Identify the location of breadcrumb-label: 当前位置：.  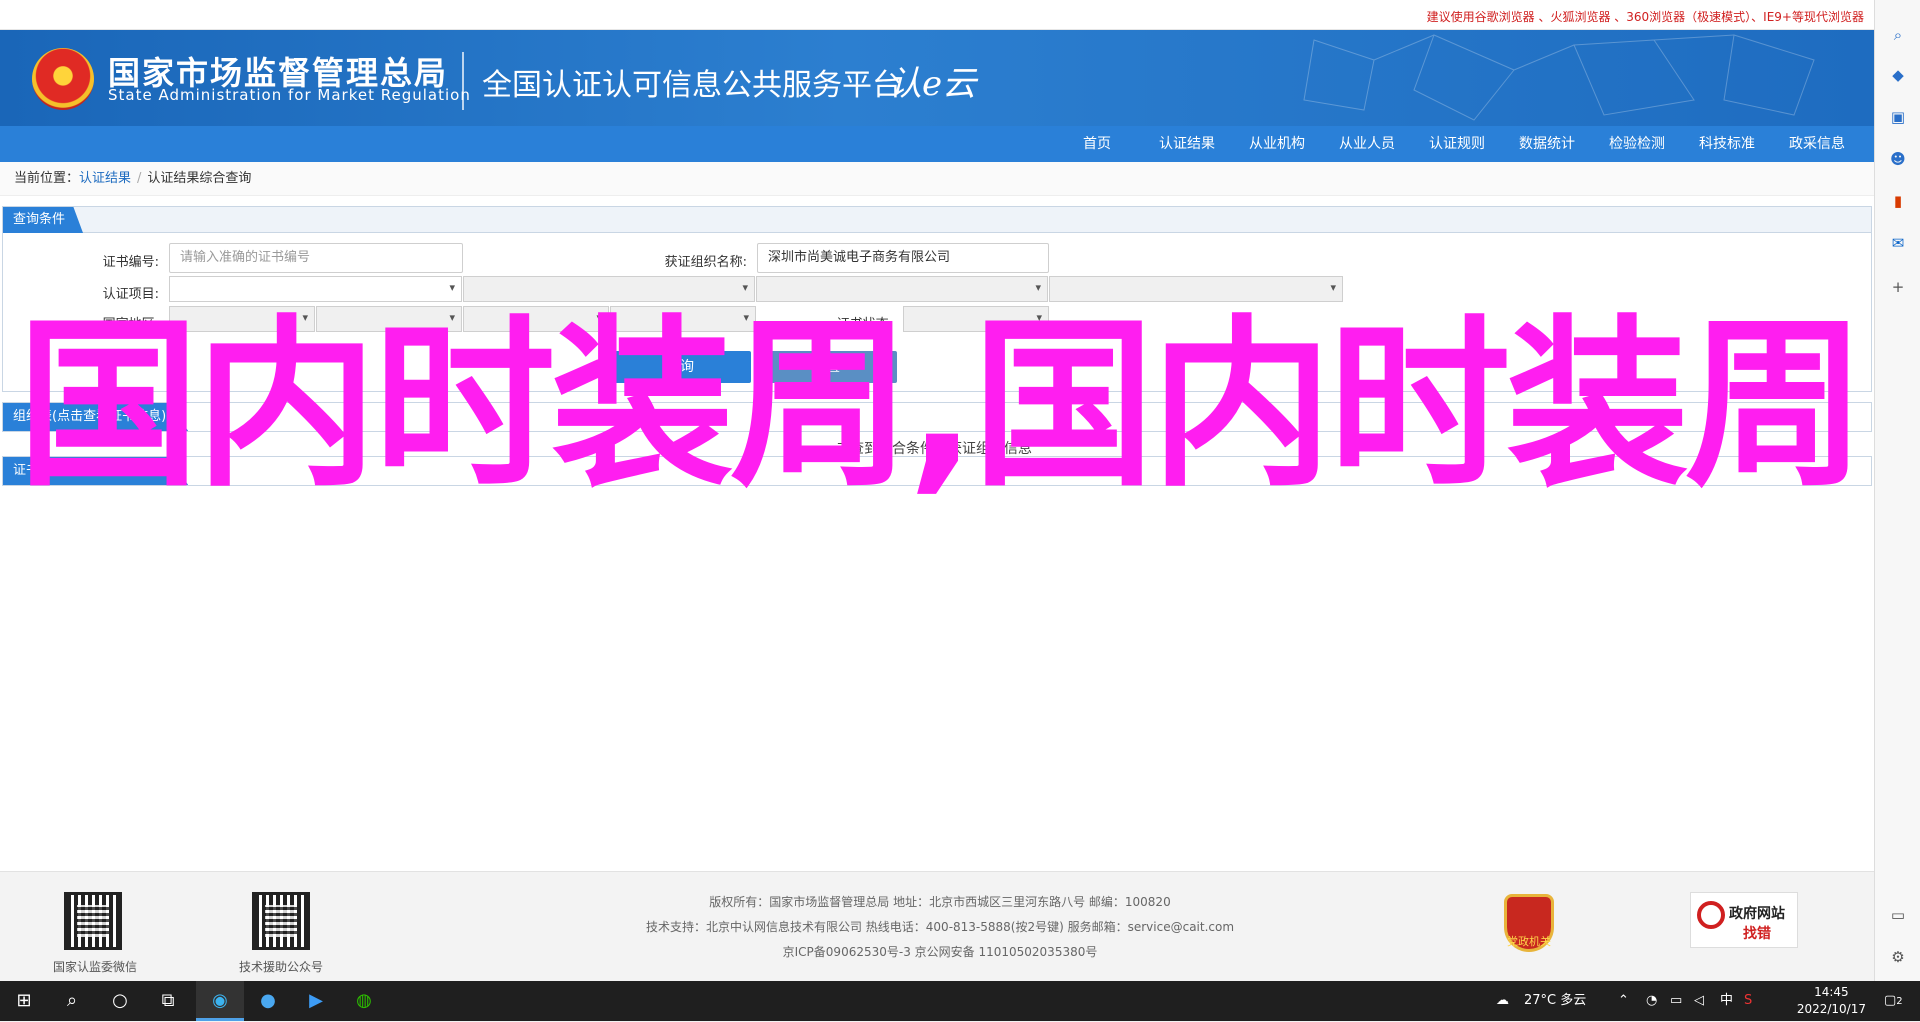
(47, 178).